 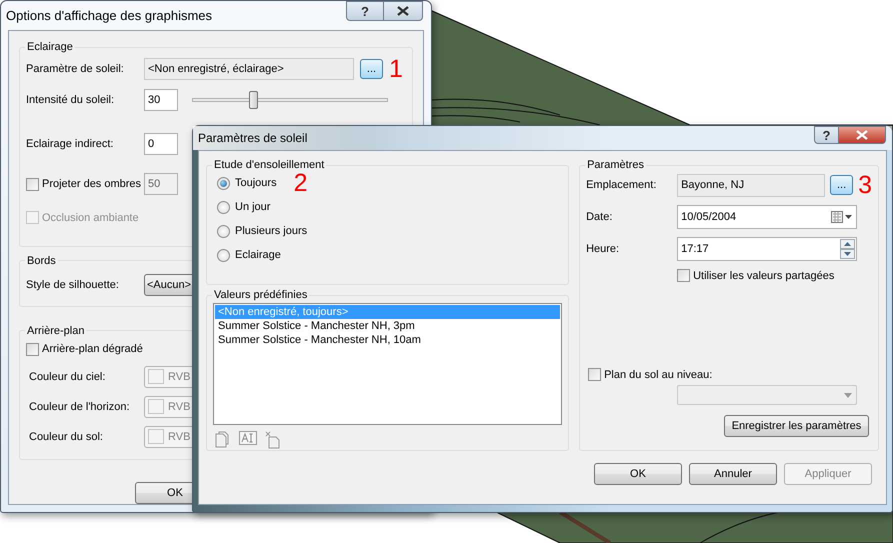 I want to click on field-label: Emplacement:, so click(x=622, y=185).